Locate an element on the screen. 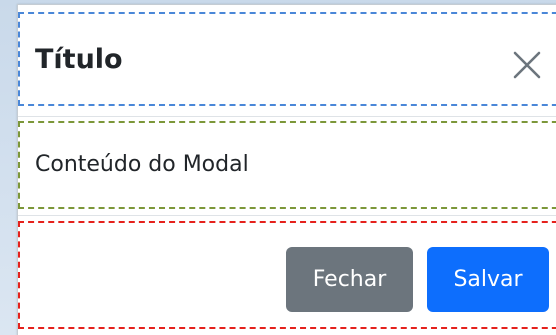  header-divider is located at coordinates (287, 116).